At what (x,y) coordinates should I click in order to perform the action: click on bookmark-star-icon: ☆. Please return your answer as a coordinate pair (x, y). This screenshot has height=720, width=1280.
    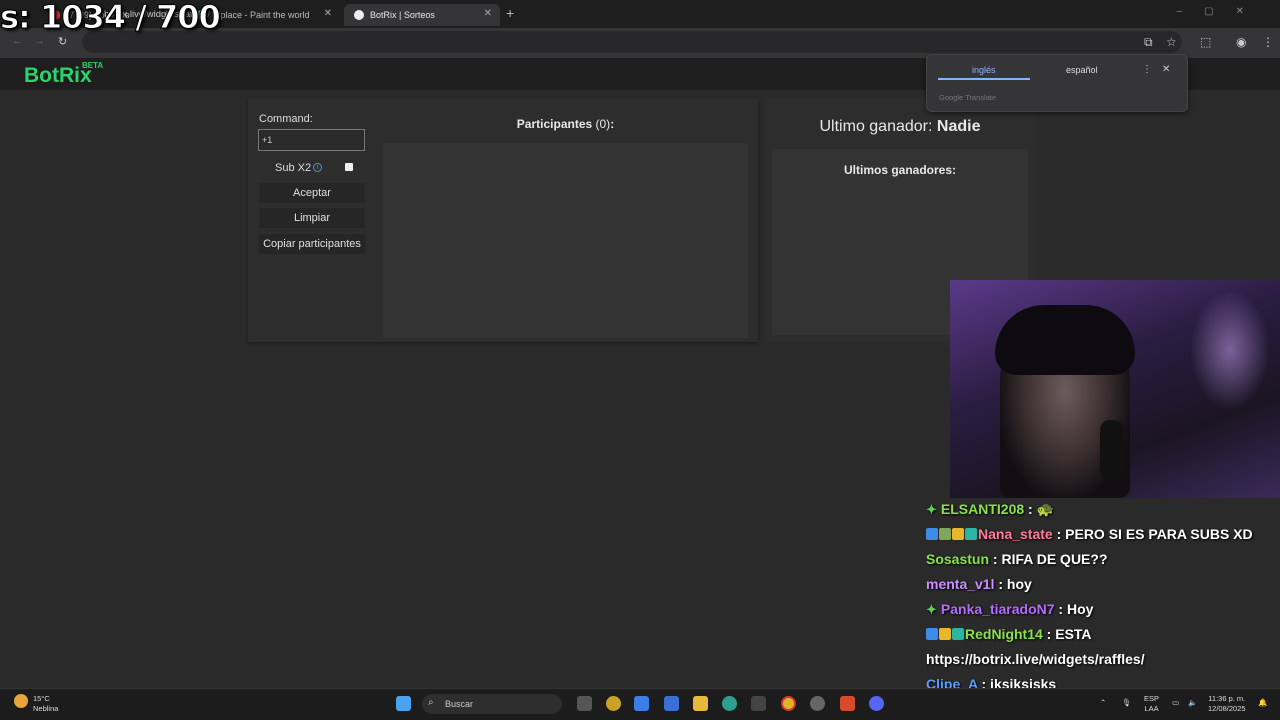
    Looking at the image, I should click on (1171, 42).